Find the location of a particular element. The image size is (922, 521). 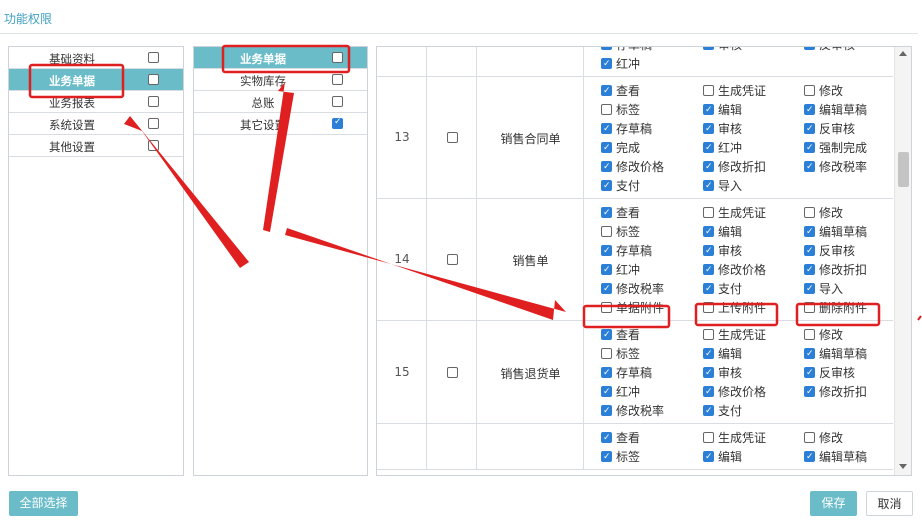

grid-scrollbar is located at coordinates (902, 261).